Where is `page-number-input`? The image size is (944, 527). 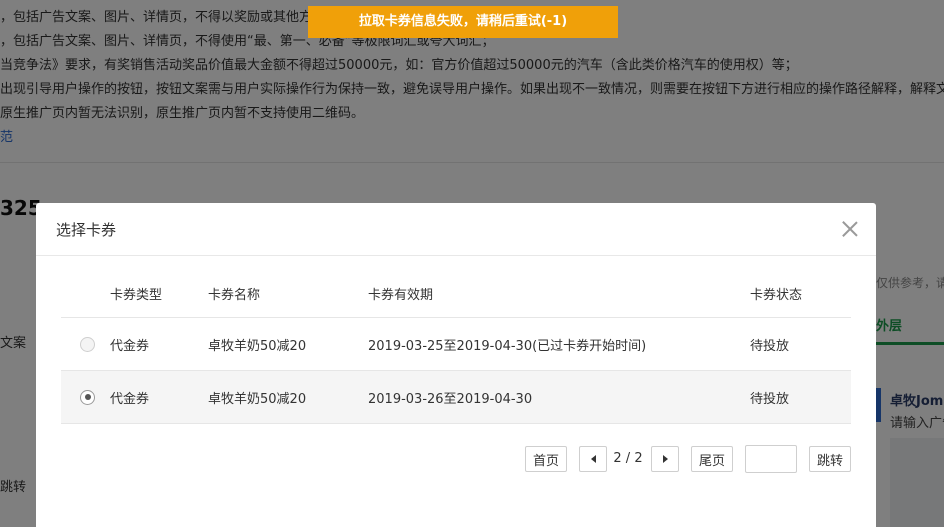
page-number-input is located at coordinates (771, 459).